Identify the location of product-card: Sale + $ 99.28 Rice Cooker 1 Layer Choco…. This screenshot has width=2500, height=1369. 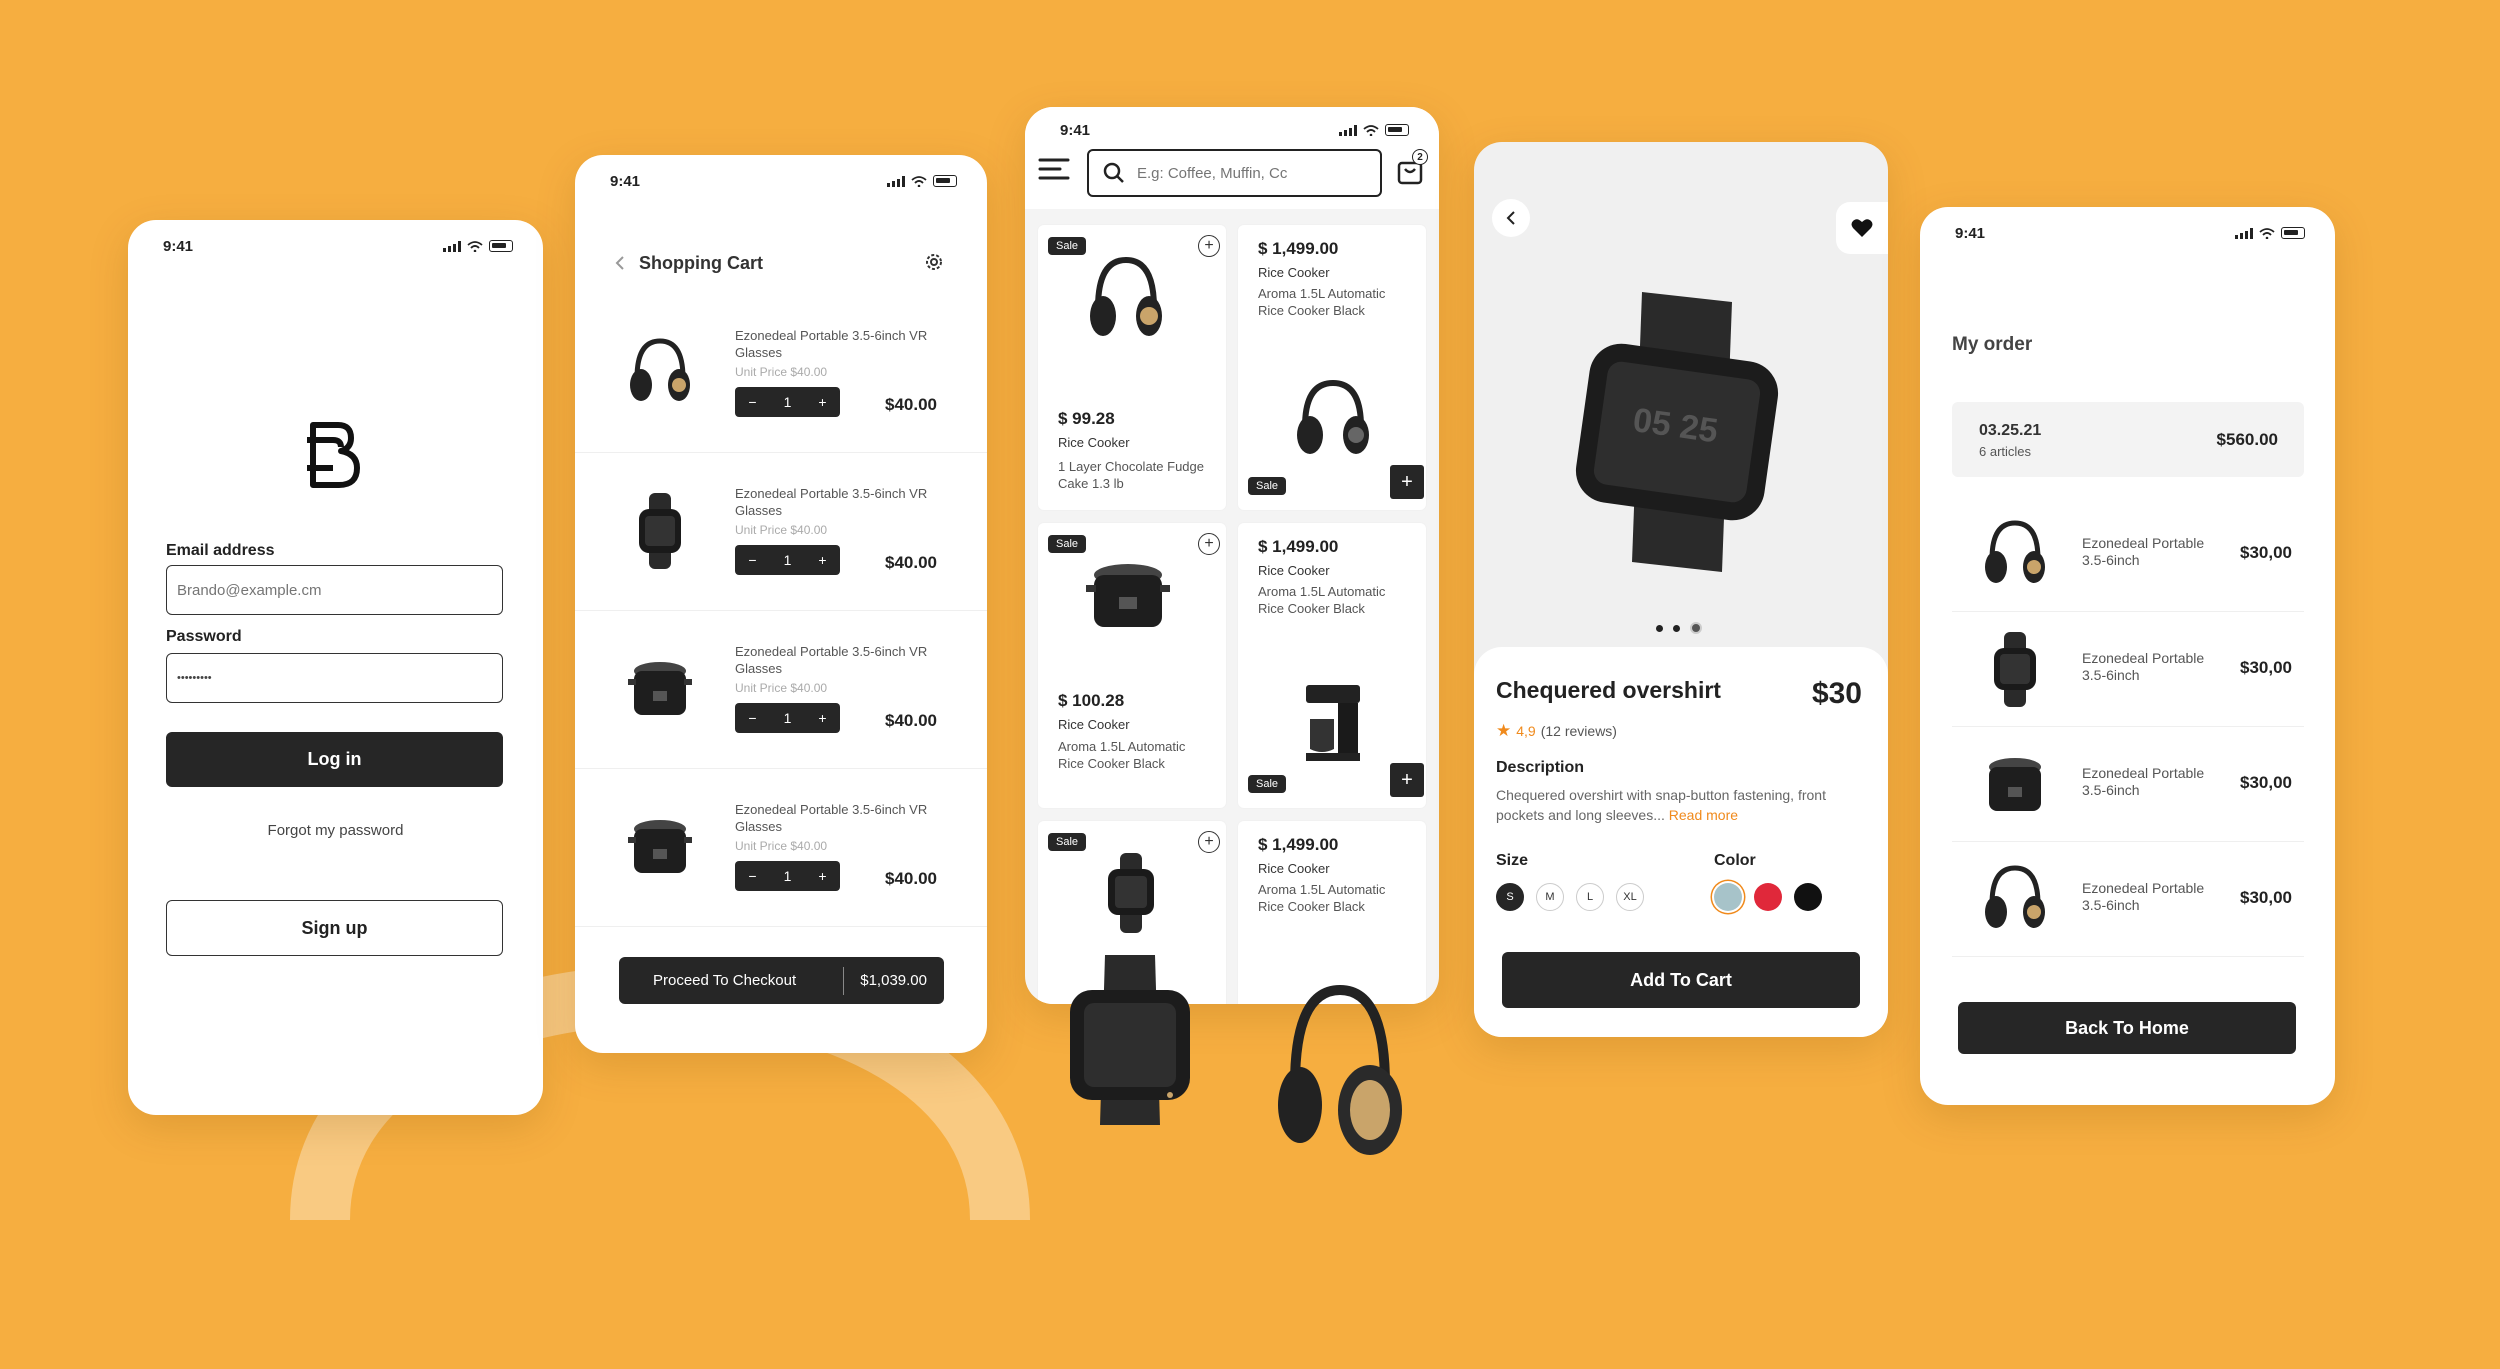
(1132, 367).